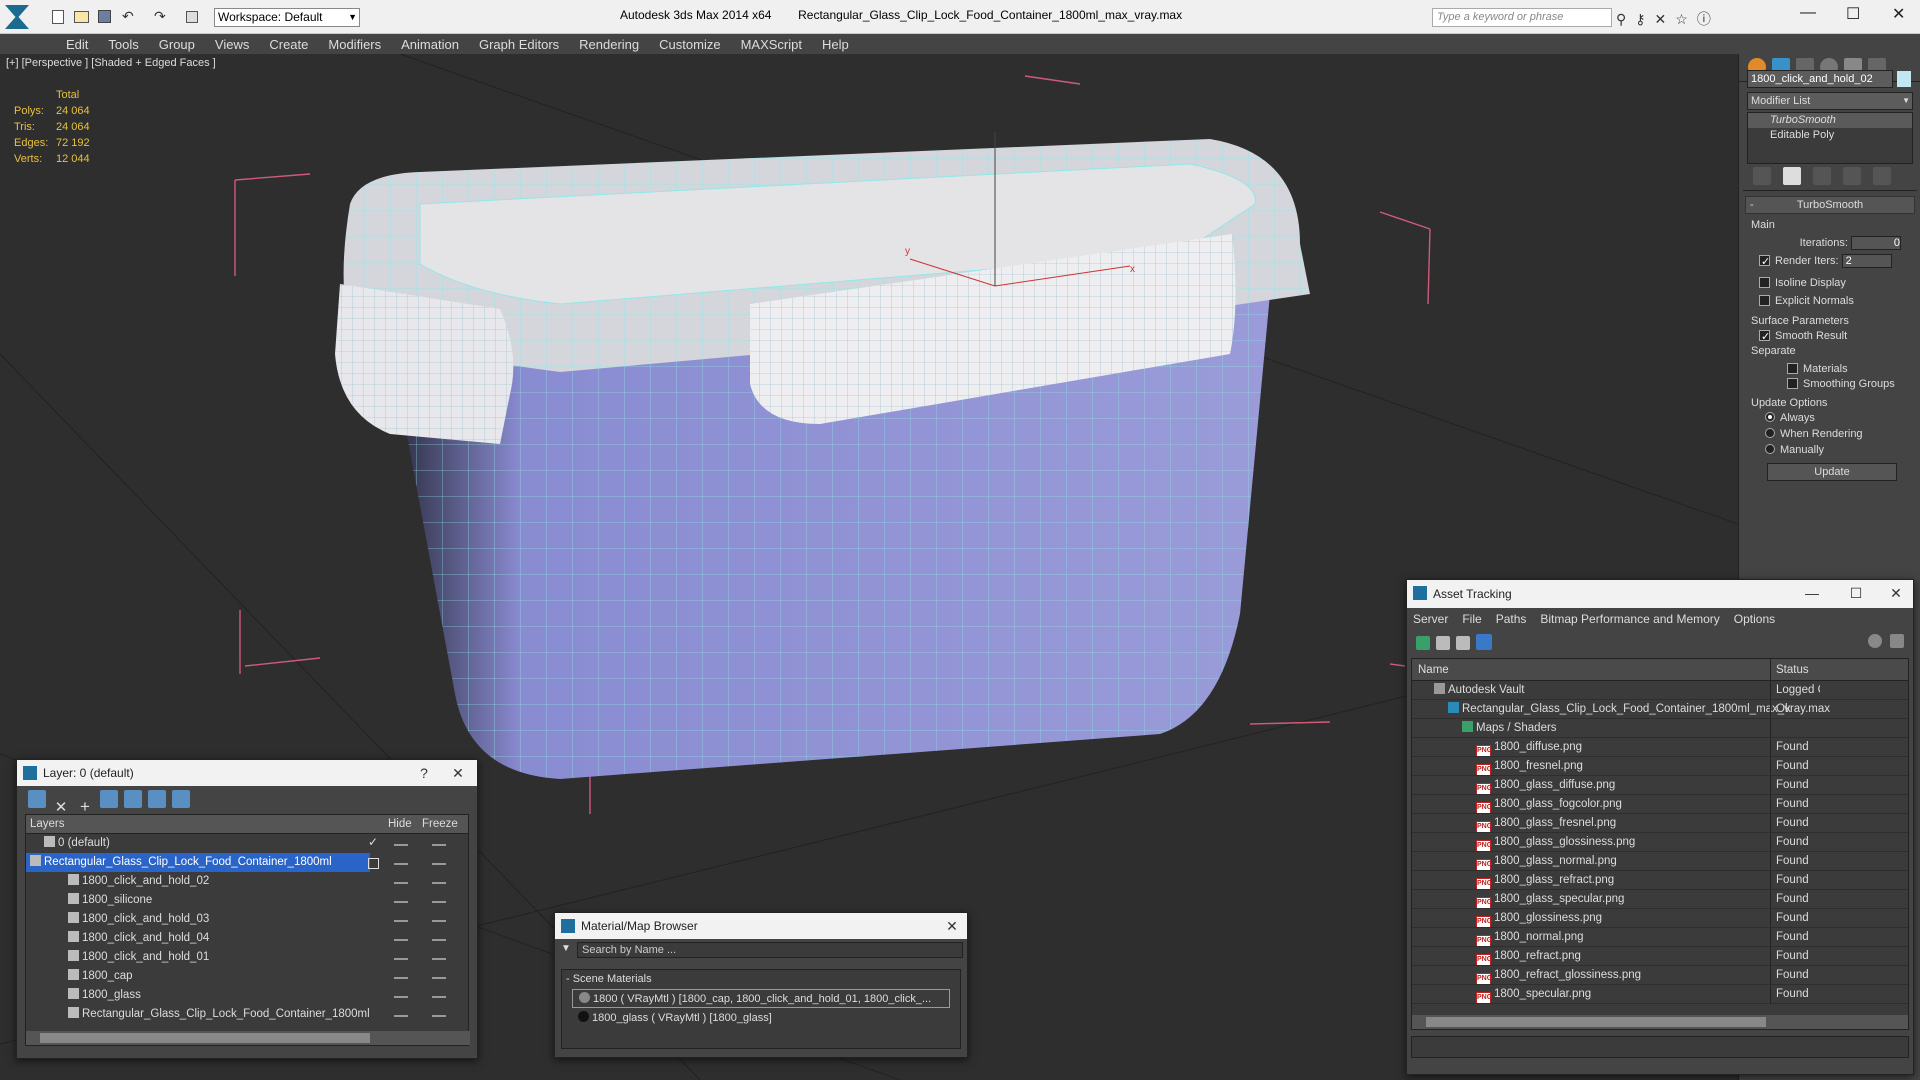  Describe the element at coordinates (123, 44) in the screenshot. I see `menu-tools: Tools` at that location.